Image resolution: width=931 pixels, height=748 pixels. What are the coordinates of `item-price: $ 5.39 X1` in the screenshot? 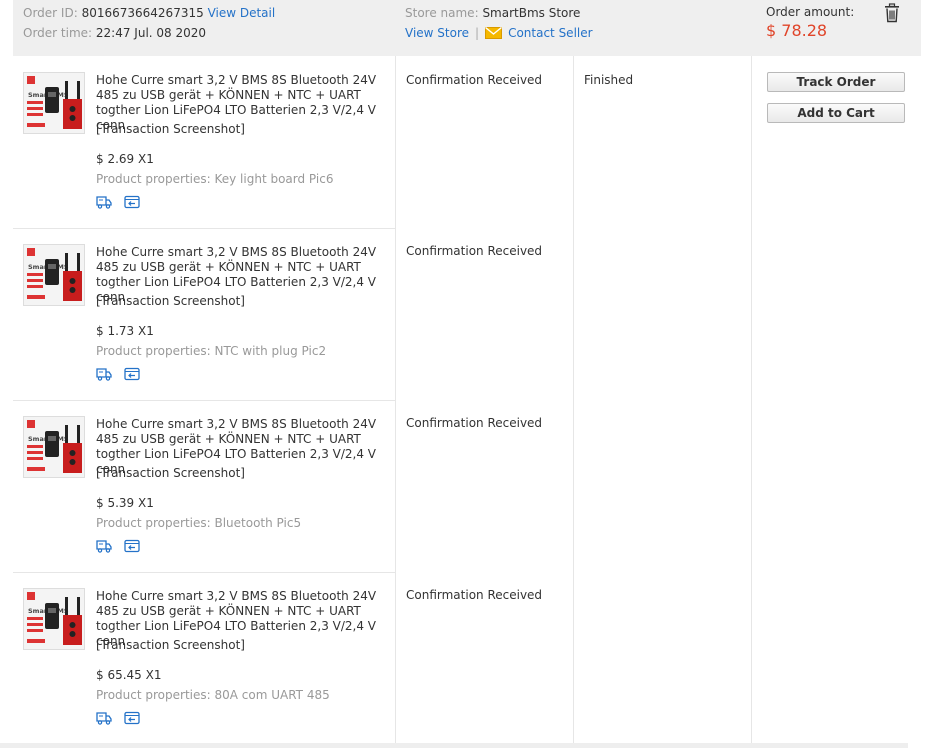 It's located at (125, 503).